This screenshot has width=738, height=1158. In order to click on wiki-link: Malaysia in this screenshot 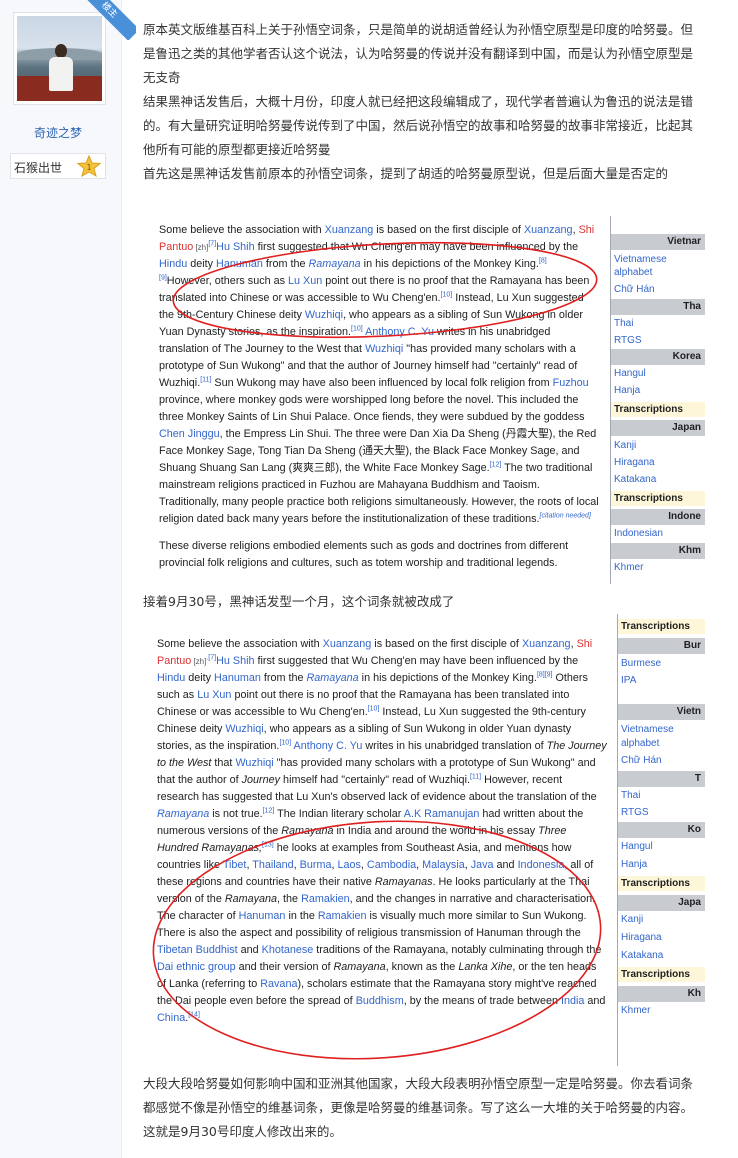, I will do `click(443, 865)`.